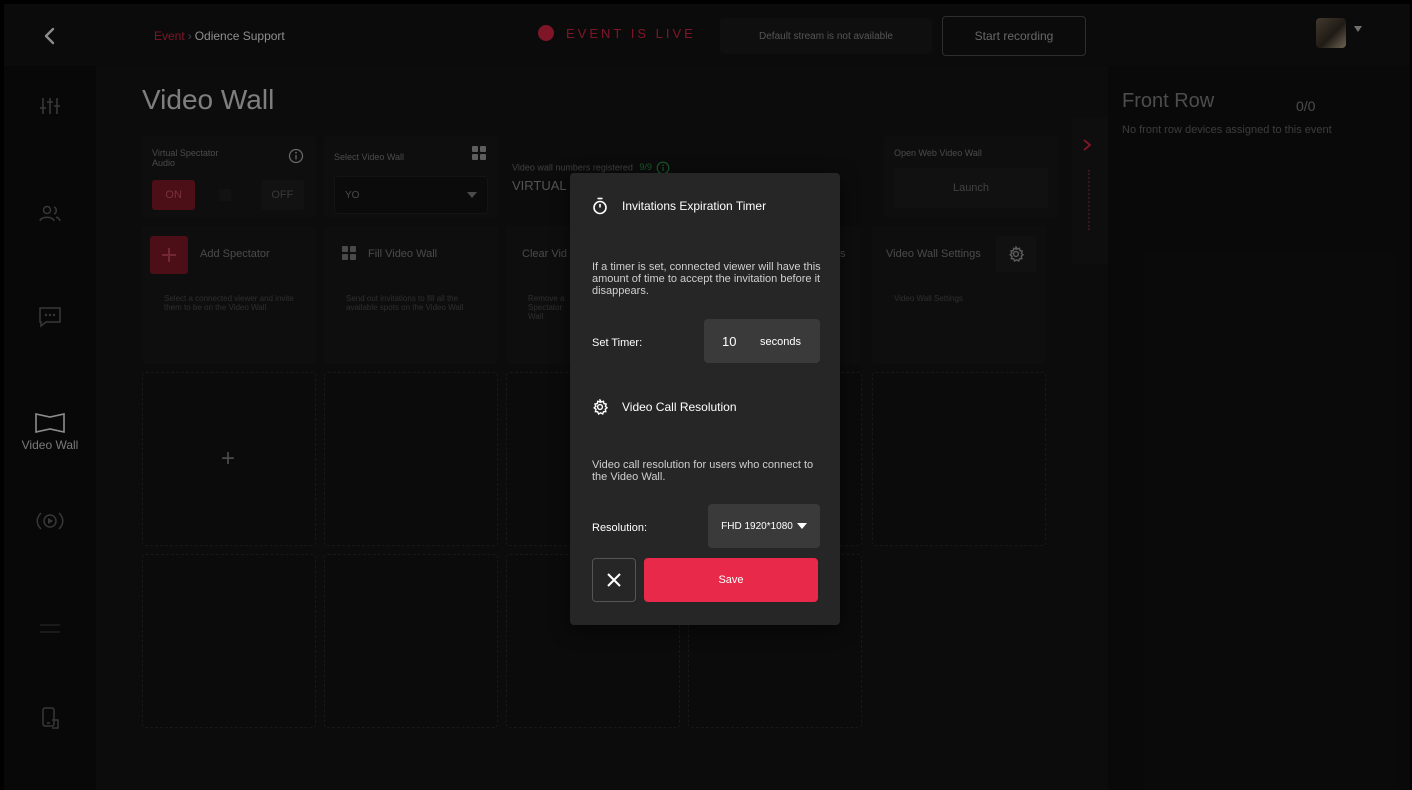 This screenshot has width=1412, height=790. I want to click on timer-input: 10 seconds, so click(762, 341).